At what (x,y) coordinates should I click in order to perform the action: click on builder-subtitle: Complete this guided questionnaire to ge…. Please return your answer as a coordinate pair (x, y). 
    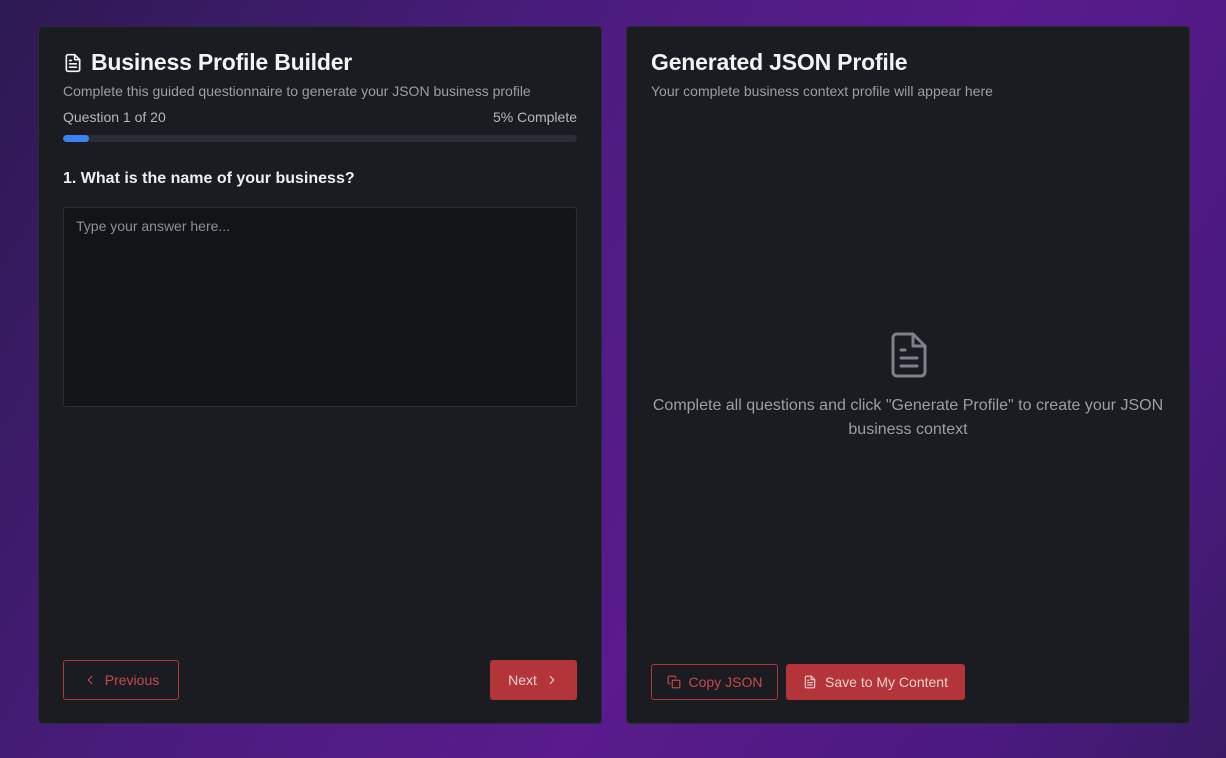
    Looking at the image, I should click on (297, 91).